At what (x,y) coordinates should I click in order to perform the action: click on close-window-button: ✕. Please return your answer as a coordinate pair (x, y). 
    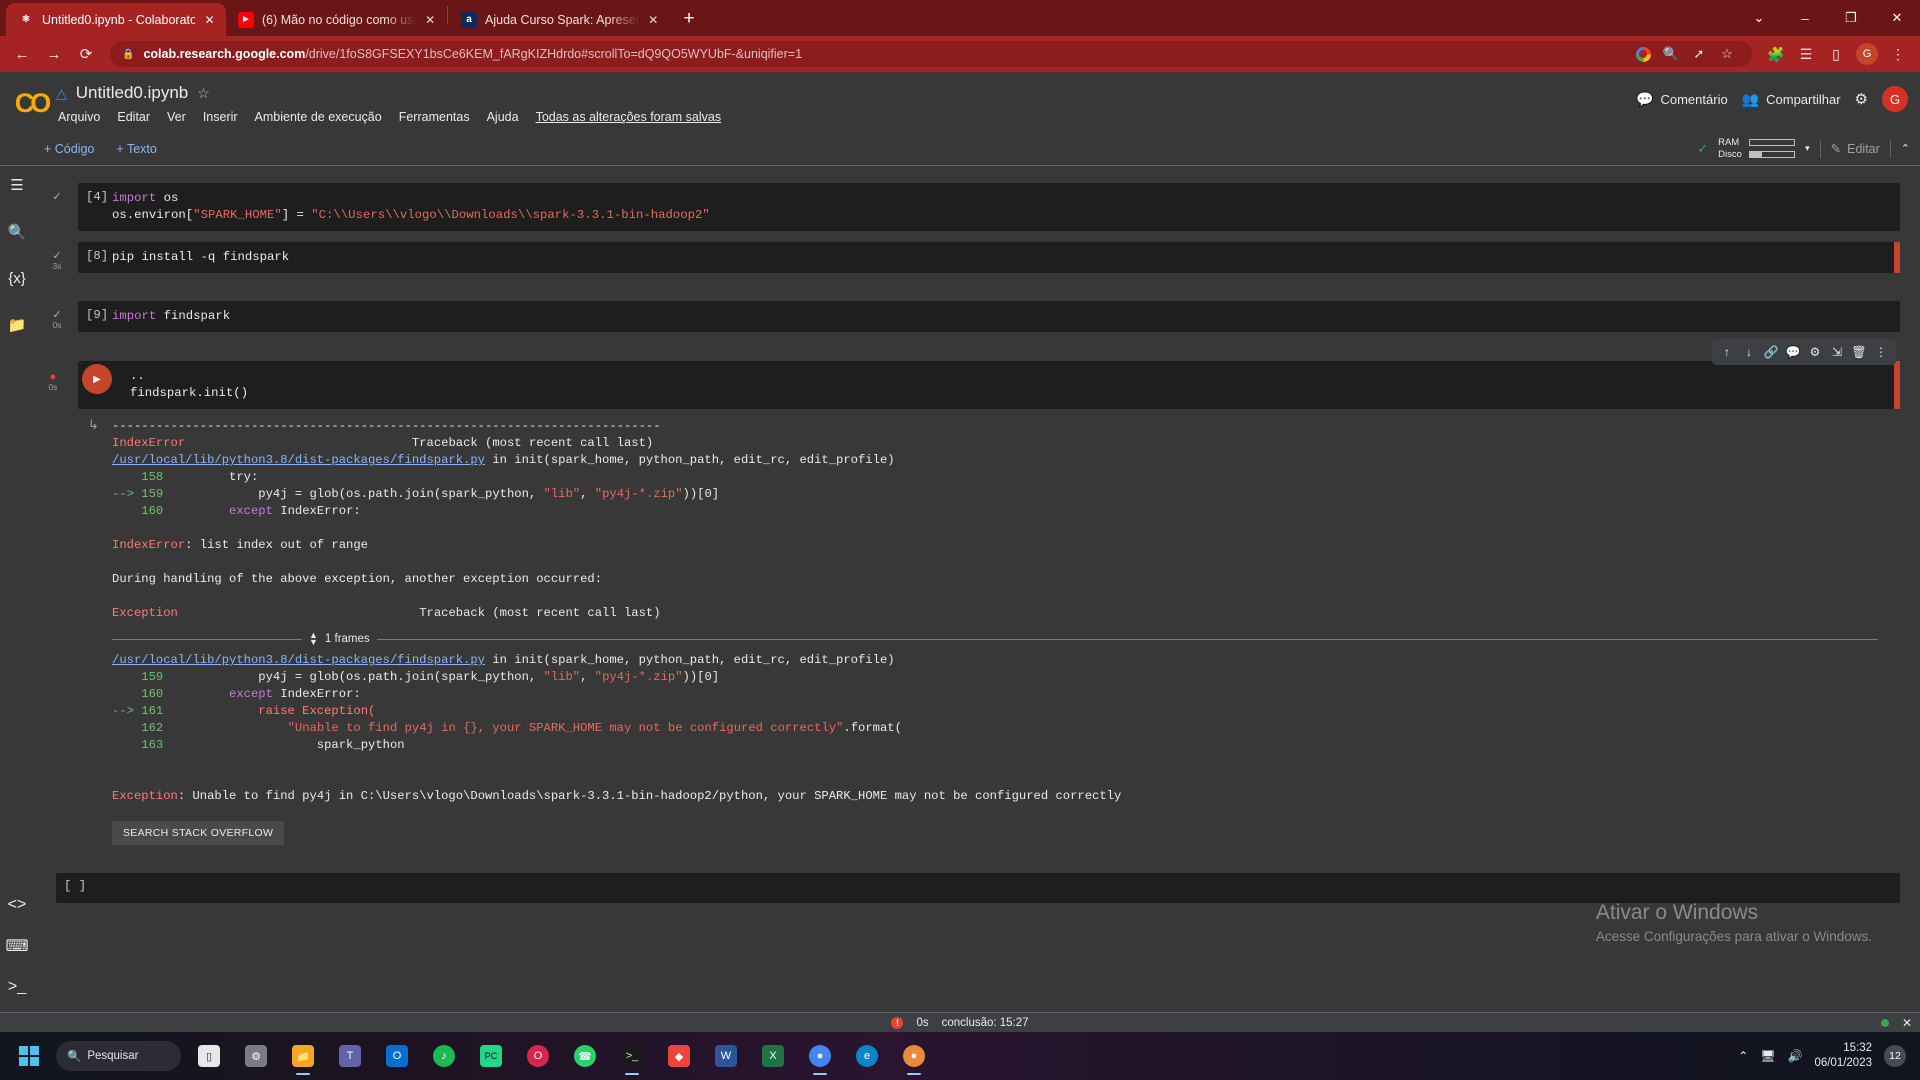
    Looking at the image, I should click on (1897, 18).